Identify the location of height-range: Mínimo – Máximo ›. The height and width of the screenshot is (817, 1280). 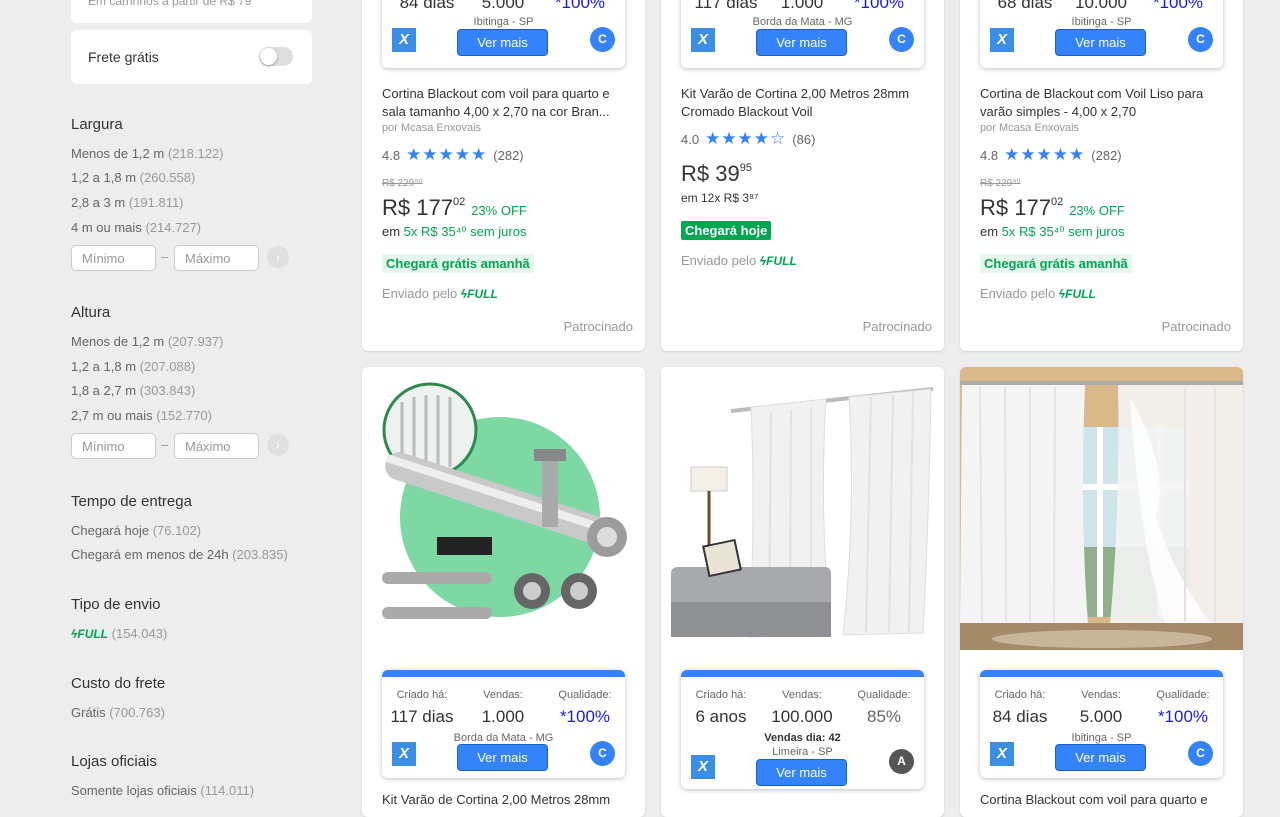
(181, 446).